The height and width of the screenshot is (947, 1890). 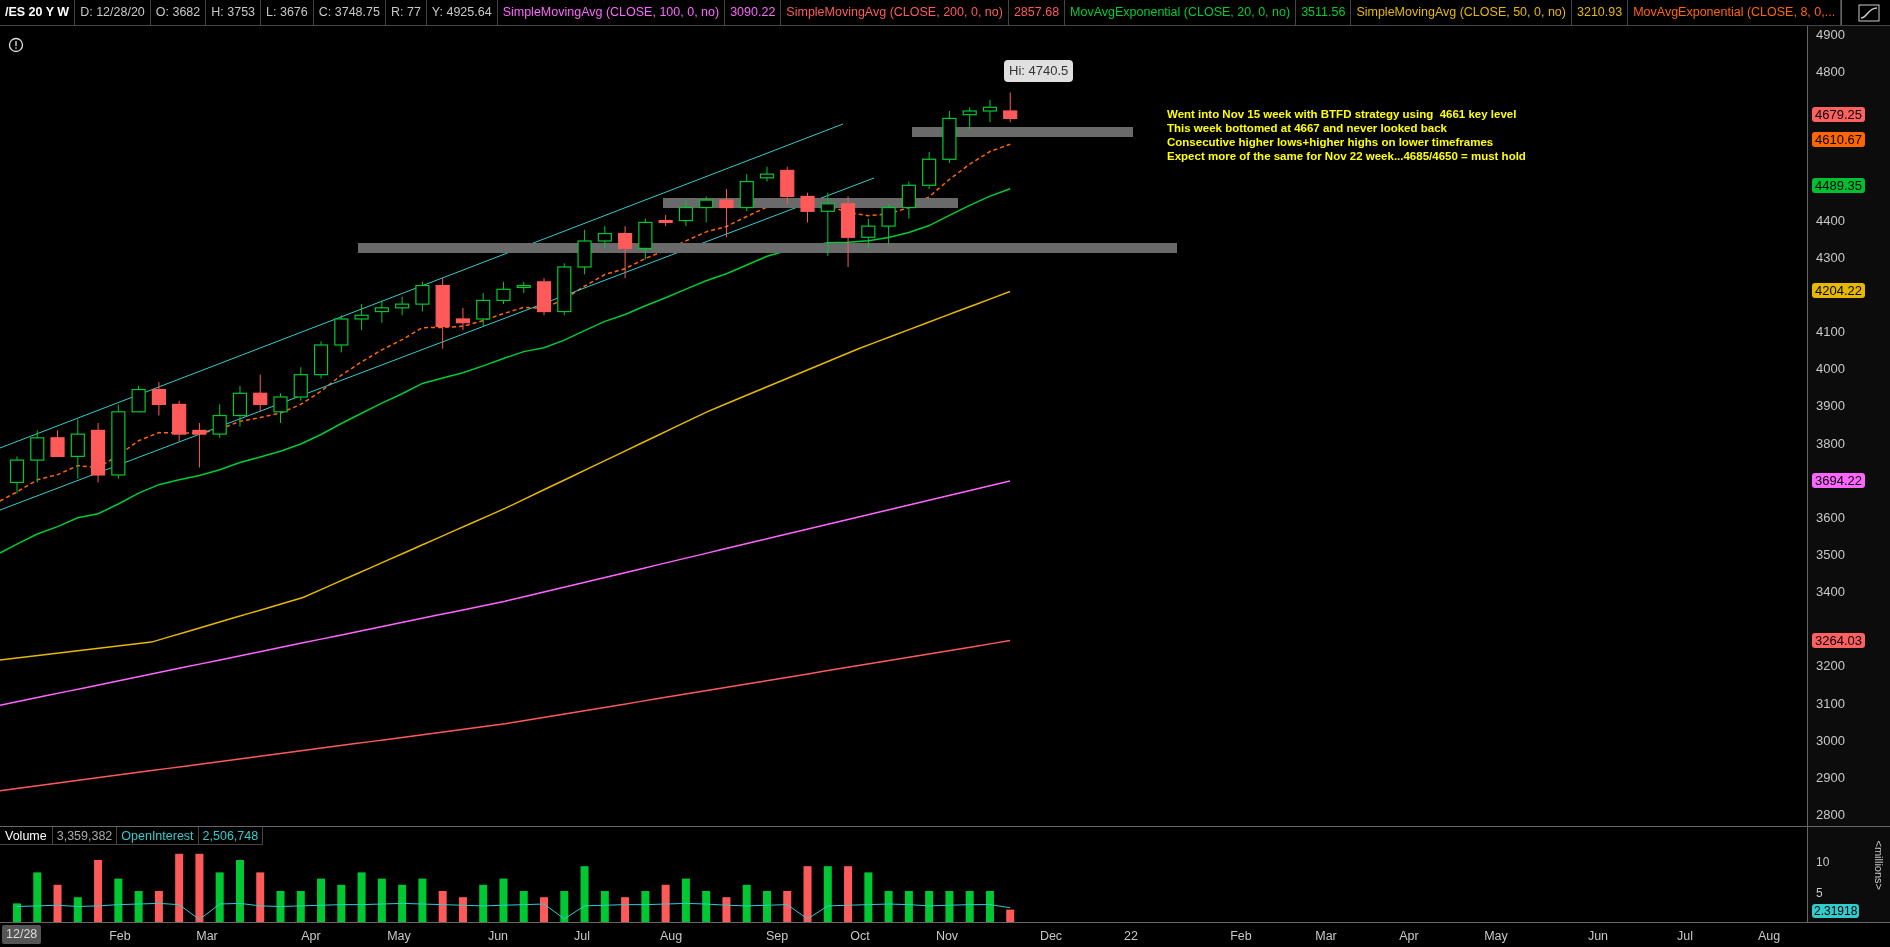 I want to click on price-field: L: 3676, so click(x=287, y=12).